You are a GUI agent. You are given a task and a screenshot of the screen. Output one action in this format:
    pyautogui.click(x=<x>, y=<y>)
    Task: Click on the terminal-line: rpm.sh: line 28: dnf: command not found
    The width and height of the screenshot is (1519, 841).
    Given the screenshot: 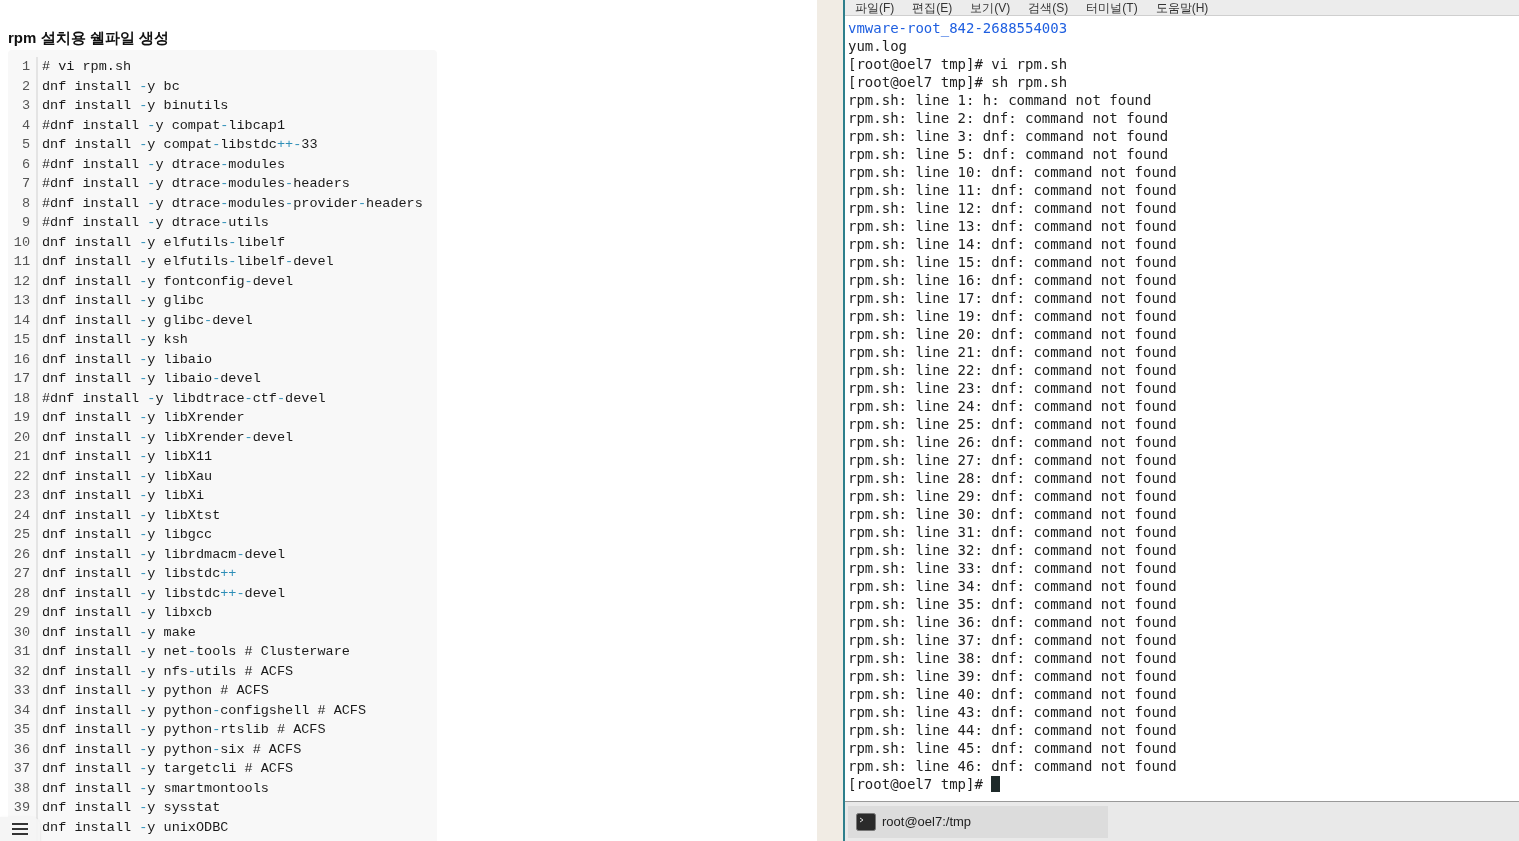 What is the action you would take?
    pyautogui.click(x=1013, y=478)
    